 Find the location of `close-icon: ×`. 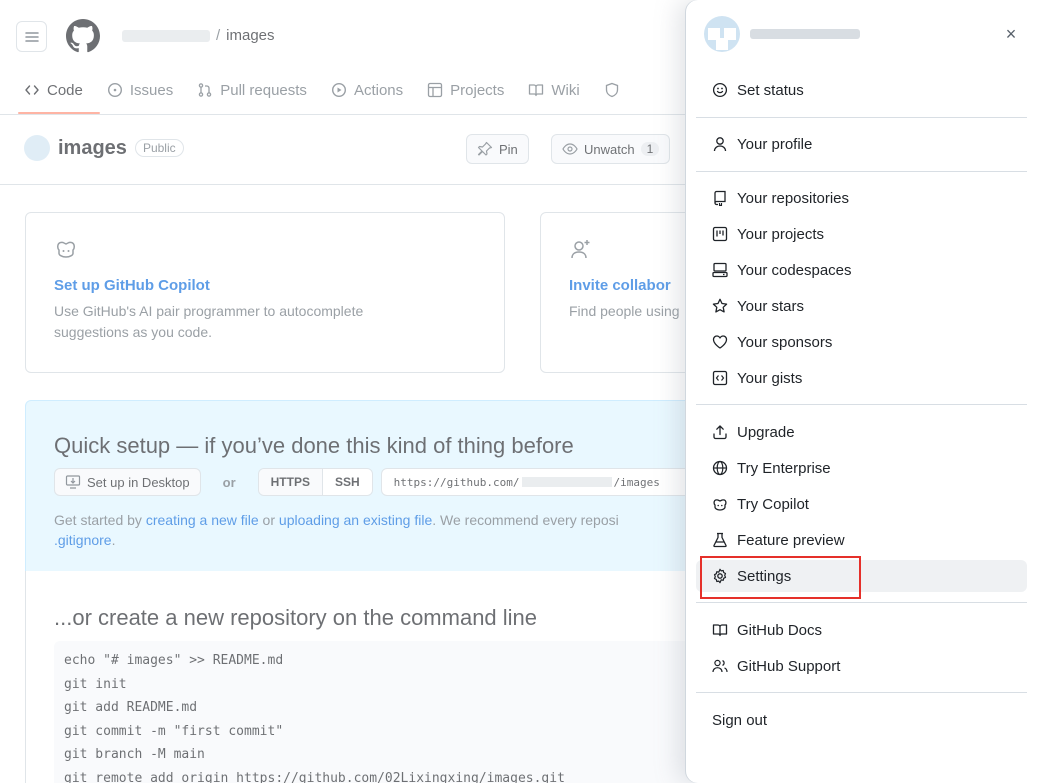

close-icon: × is located at coordinates (1011, 33).